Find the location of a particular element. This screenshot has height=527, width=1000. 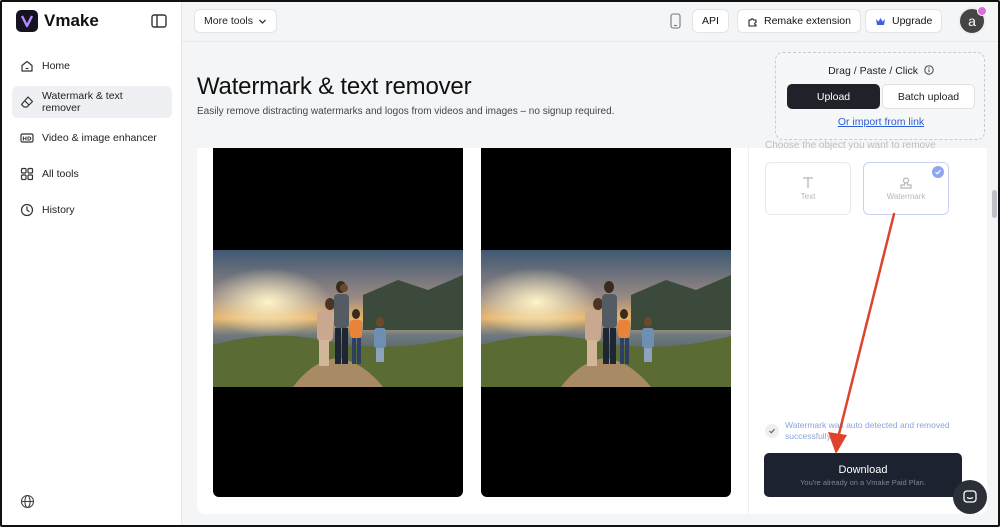

sidebar-item-home: Home is located at coordinates (92, 66).